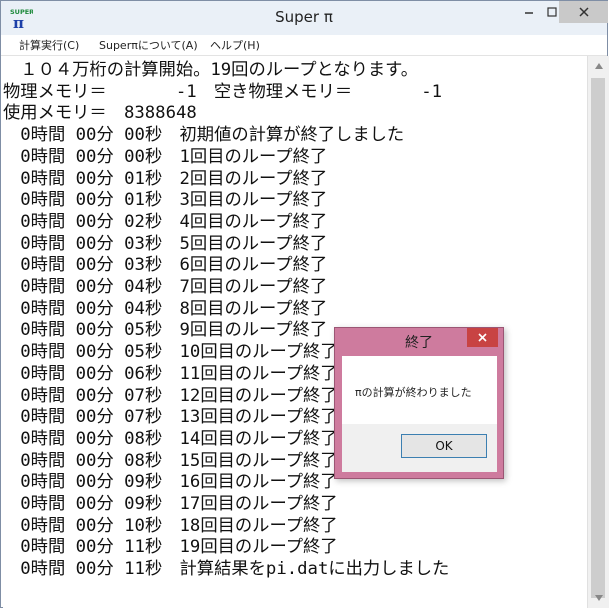 The height and width of the screenshot is (610, 610). What do you see at coordinates (598, 338) in the screenshot?
I see `scrollbar-thumb` at bounding box center [598, 338].